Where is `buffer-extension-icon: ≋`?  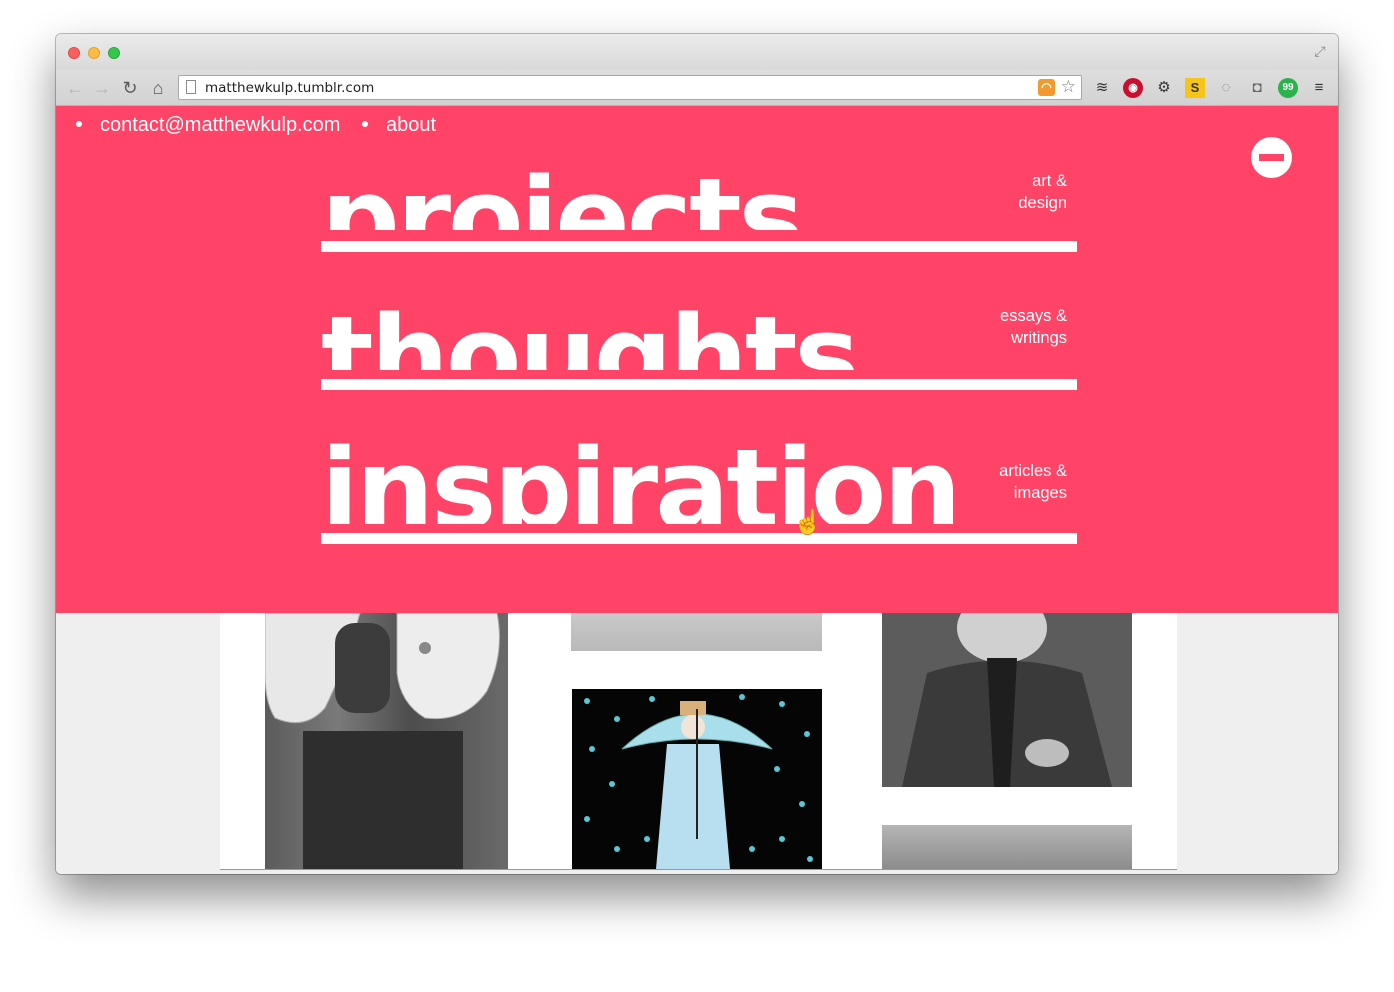 buffer-extension-icon: ≋ is located at coordinates (1102, 88).